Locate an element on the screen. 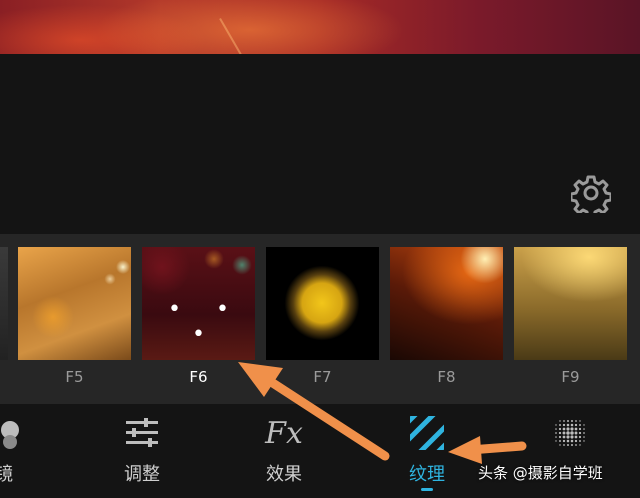  tab-label-effects: 效果 is located at coordinates (284, 474).